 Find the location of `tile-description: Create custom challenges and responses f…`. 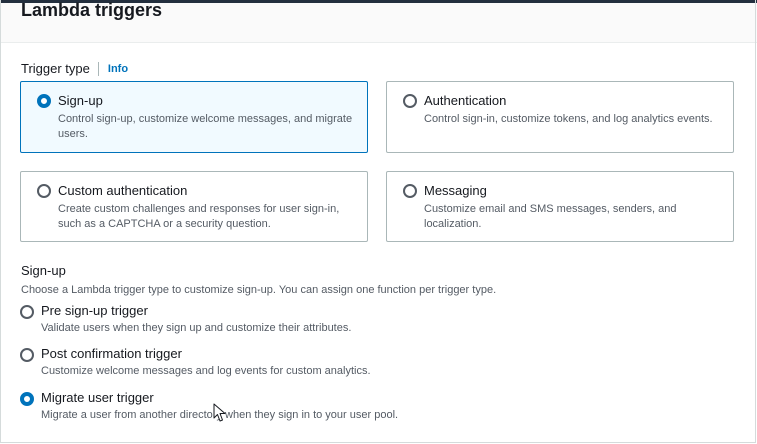

tile-description: Create custom challenges and responses f… is located at coordinates (199, 216).